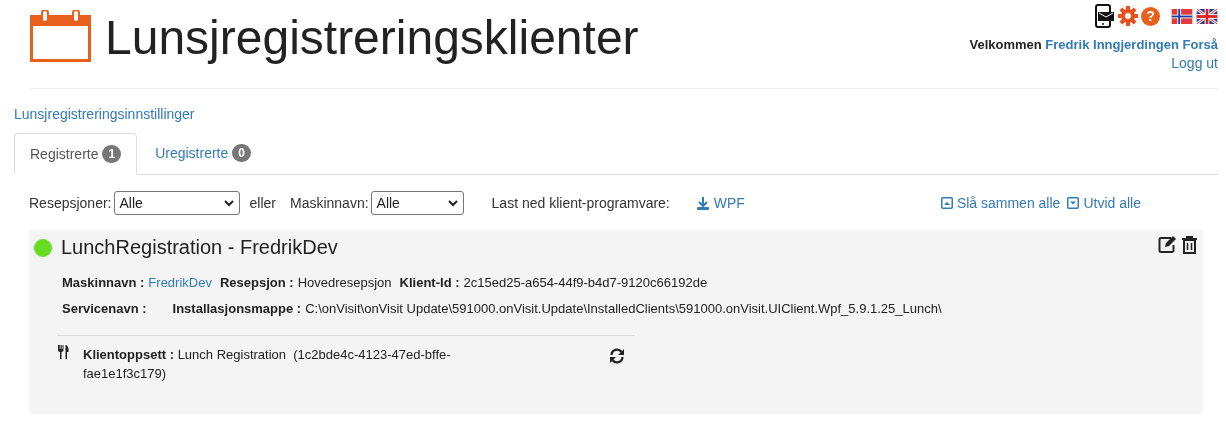 This screenshot has height=423, width=1226. What do you see at coordinates (616, 114) in the screenshot?
I see `settings-link: Lunsjregistreringsinnstillinger` at bounding box center [616, 114].